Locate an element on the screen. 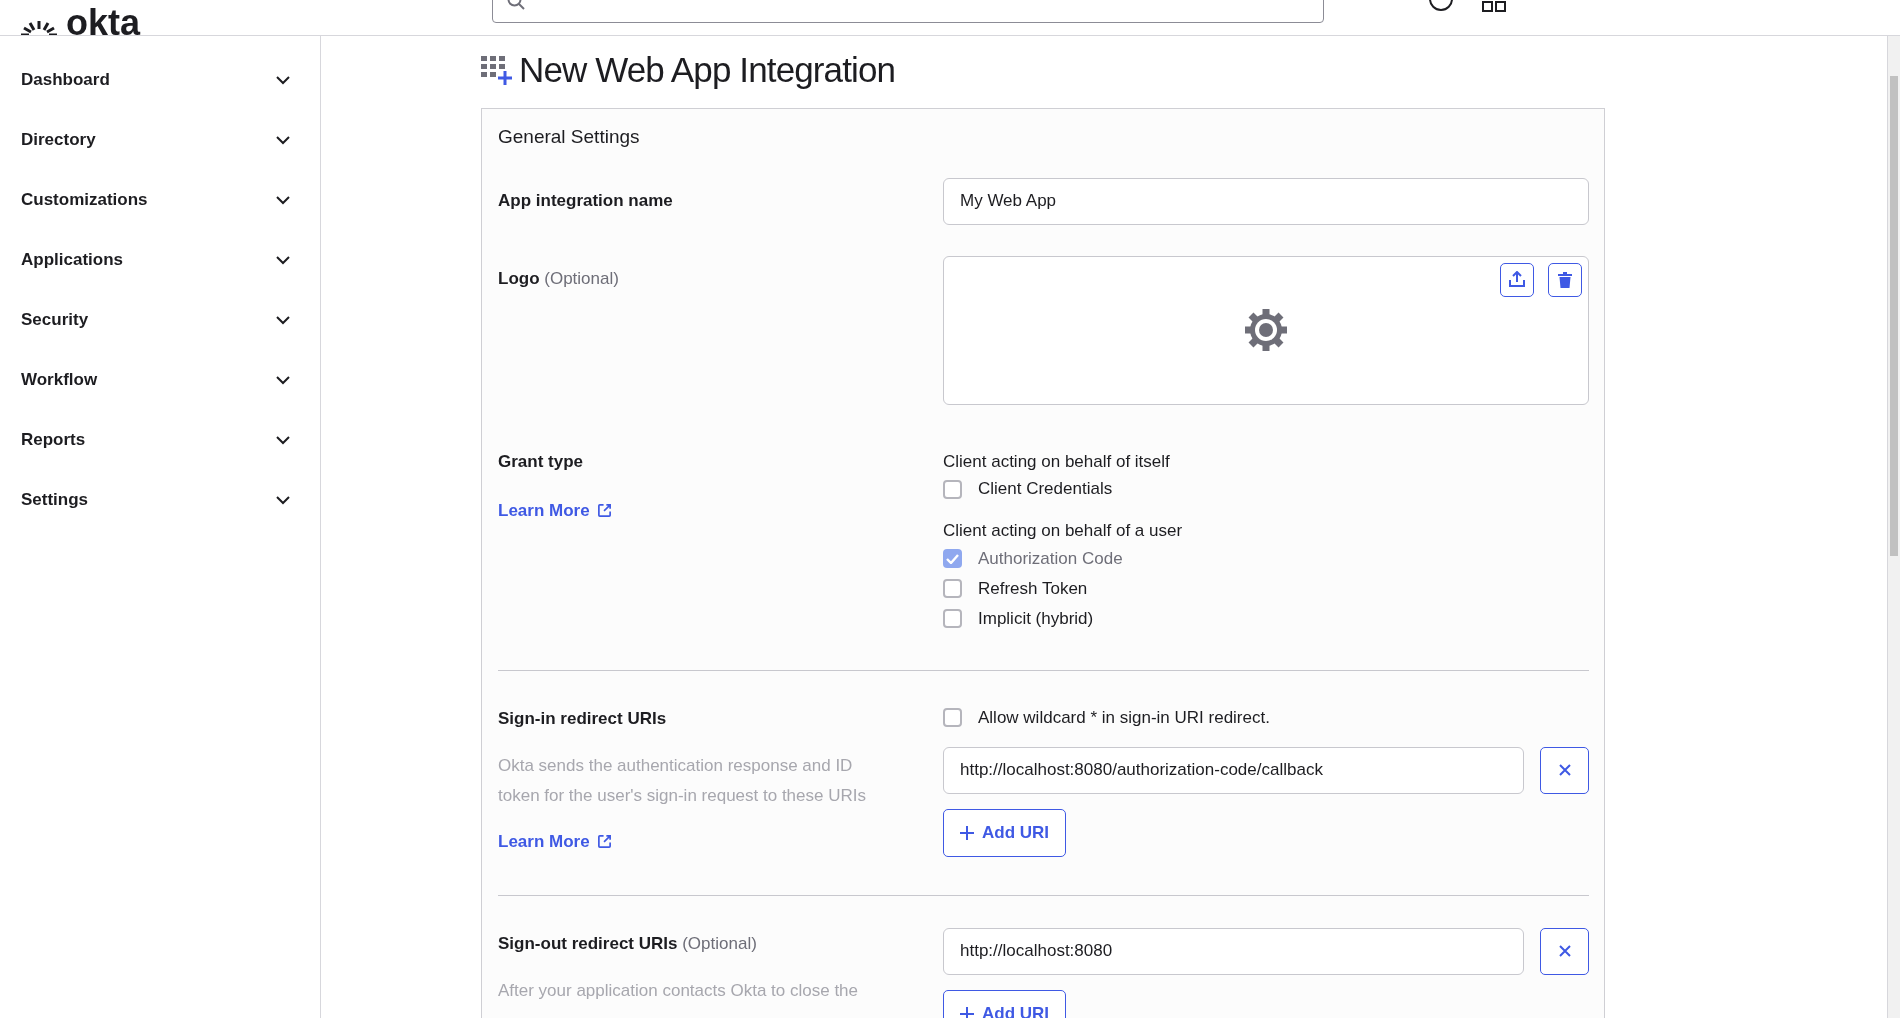  field-description: After your application contacts Okta to close the is located at coordinates (679, 991).